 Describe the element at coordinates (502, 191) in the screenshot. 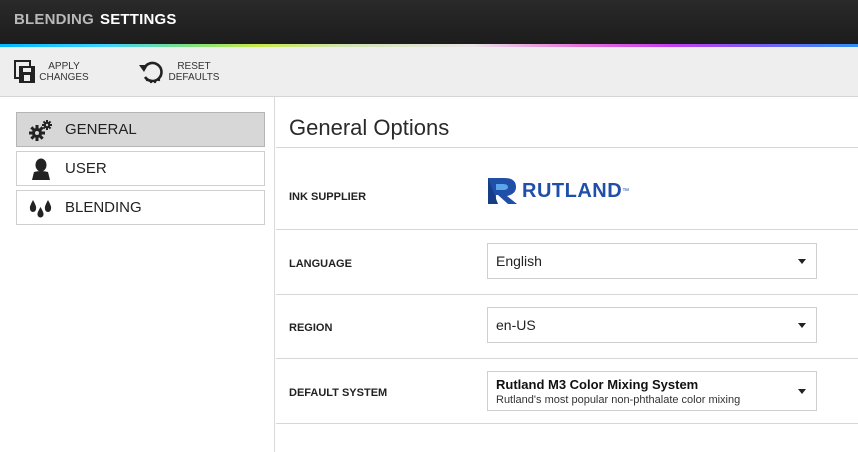

I see `rutland-logo-mark-icon` at that location.